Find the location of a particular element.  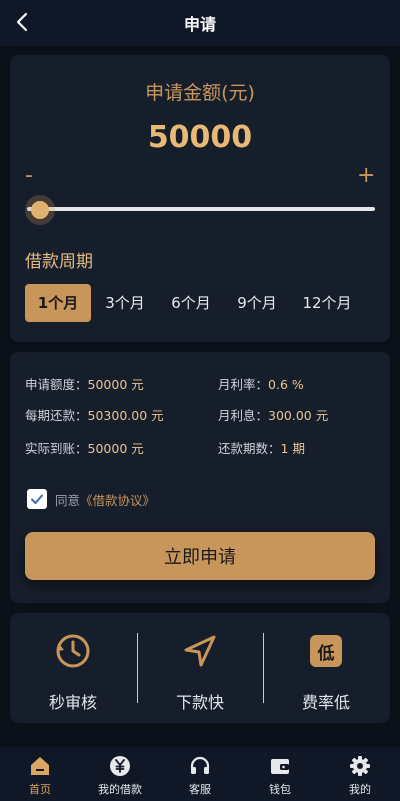

summary-quota: 申请额度：50000 元 is located at coordinates (84, 383).